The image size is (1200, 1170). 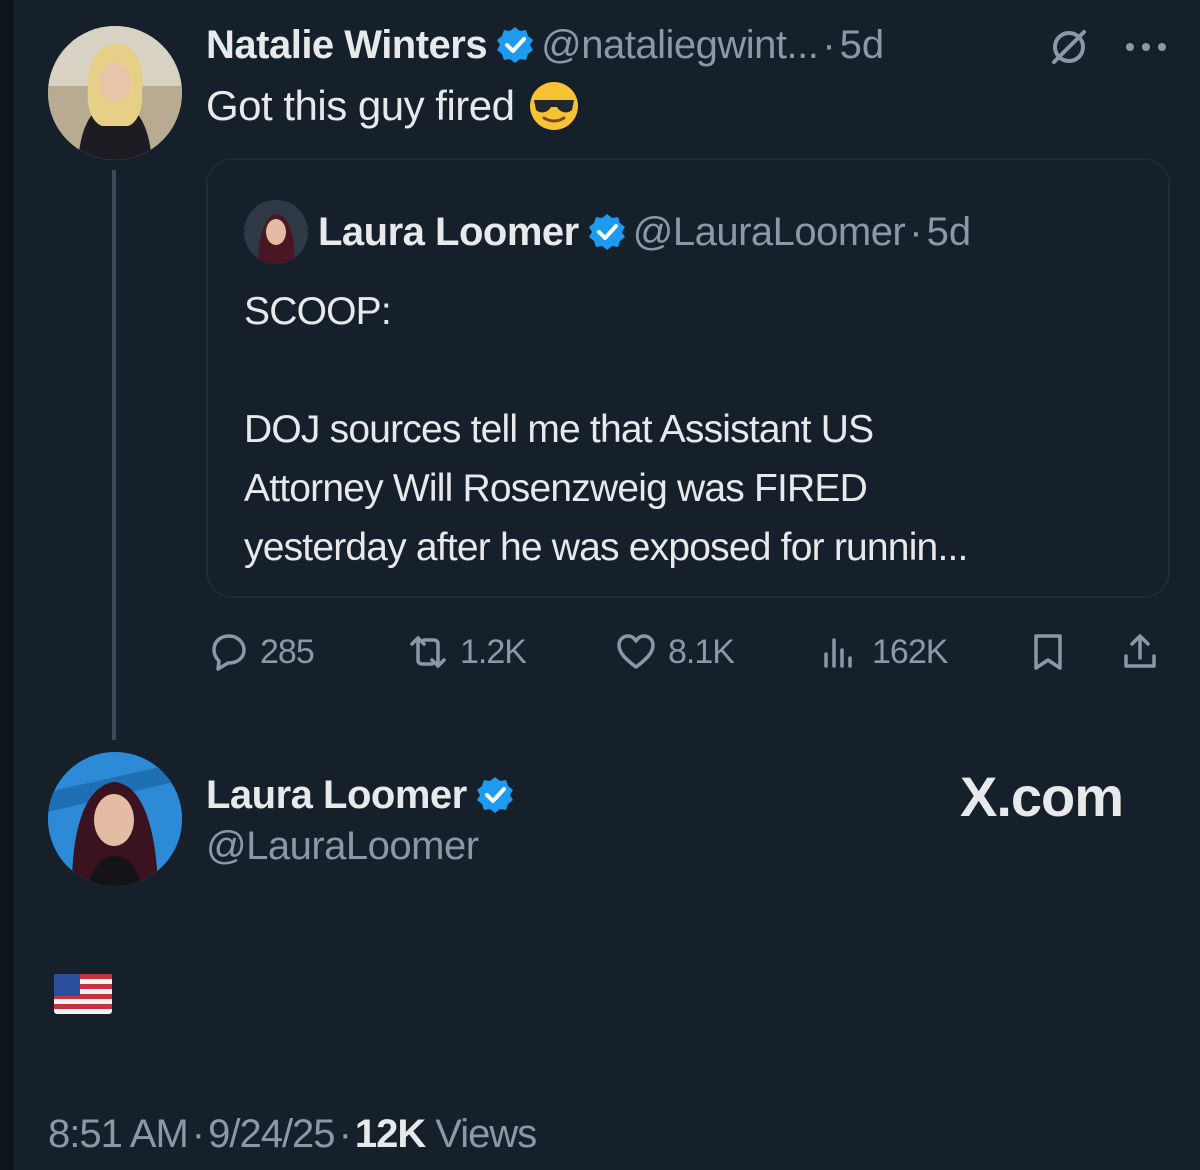 I want to click on like-button: 8.1K, so click(x=674, y=652).